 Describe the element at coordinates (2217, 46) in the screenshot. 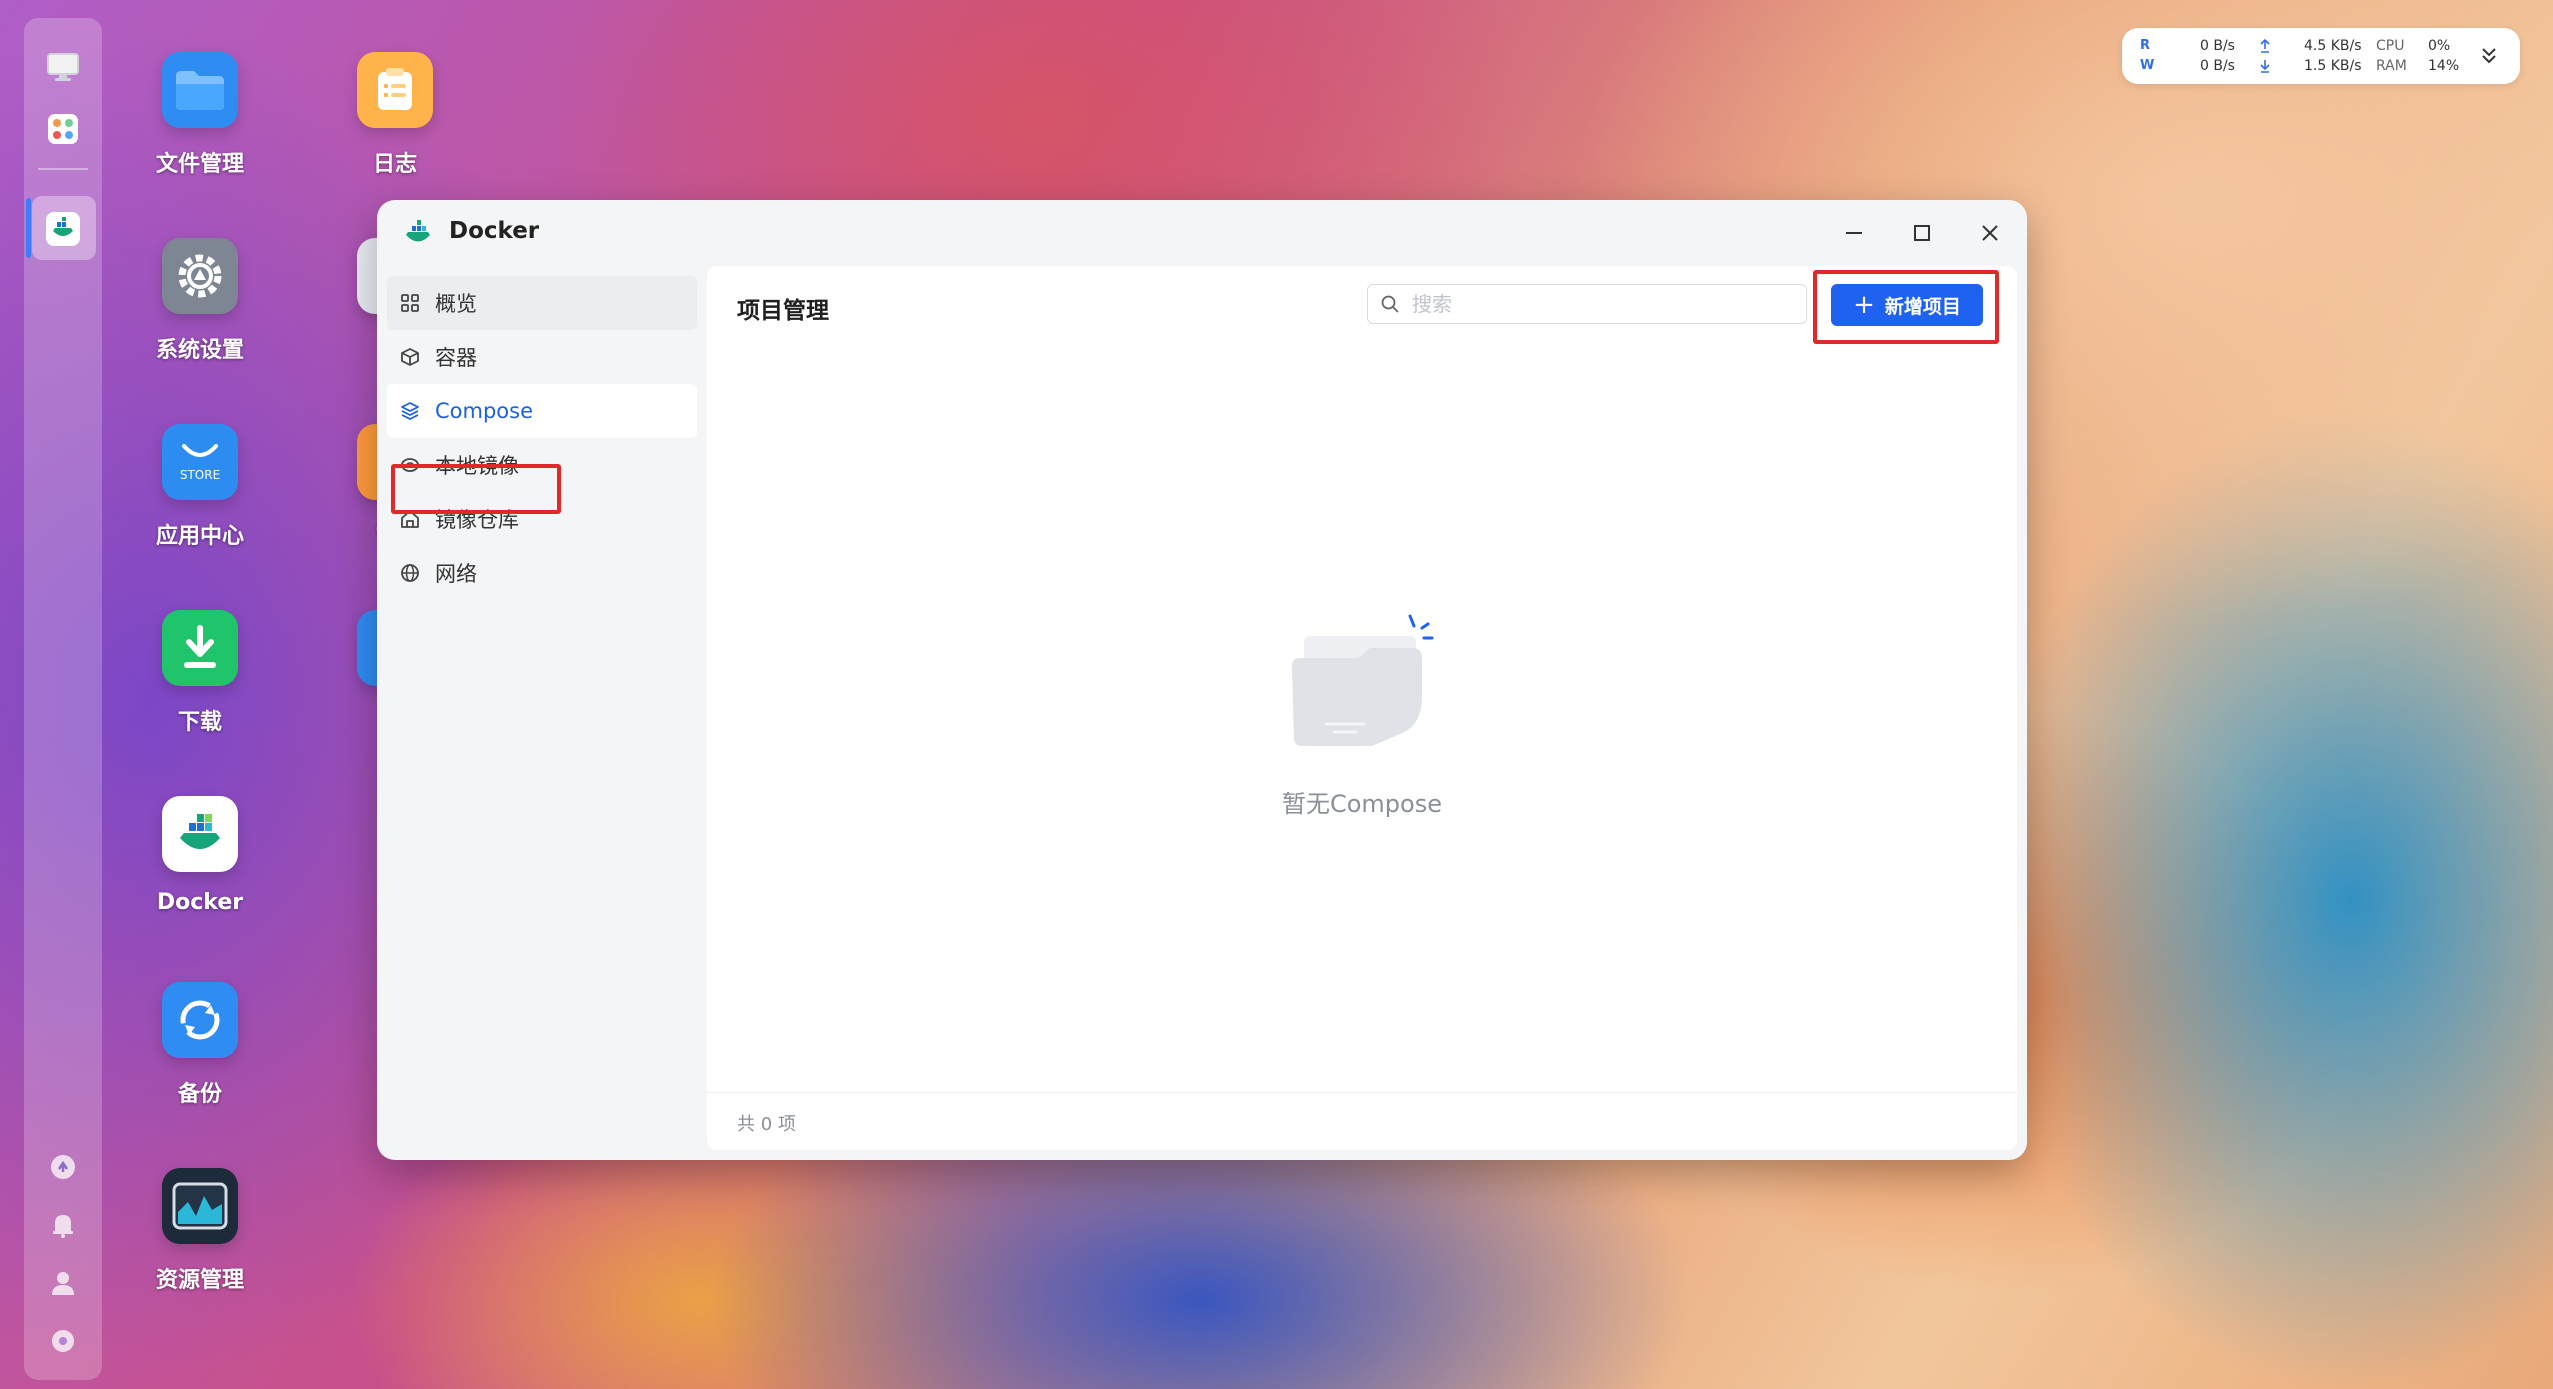

I see `disk-read-value: 0 B/s` at that location.